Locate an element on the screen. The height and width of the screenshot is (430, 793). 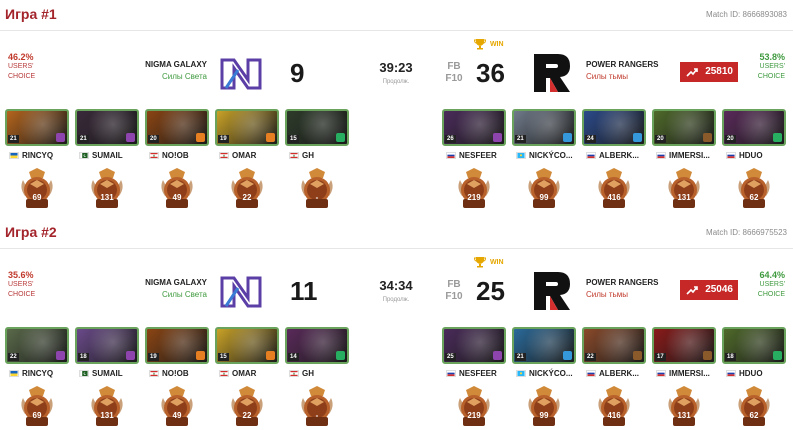
users-choice-pct: 35.6% is located at coordinates (21, 275).